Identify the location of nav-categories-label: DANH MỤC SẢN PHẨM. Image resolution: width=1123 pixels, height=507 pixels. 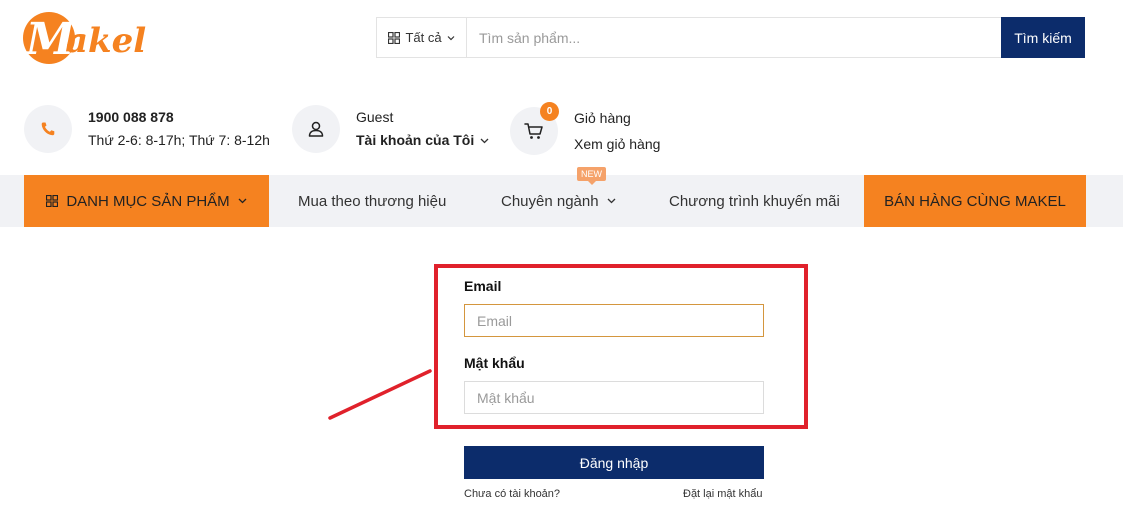
(148, 201).